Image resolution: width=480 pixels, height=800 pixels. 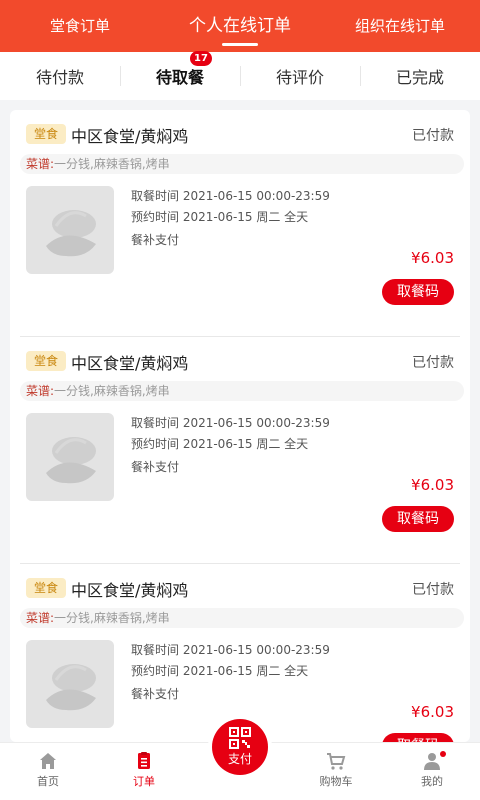 What do you see at coordinates (144, 771) in the screenshot?
I see `nav-orders: 订单` at bounding box center [144, 771].